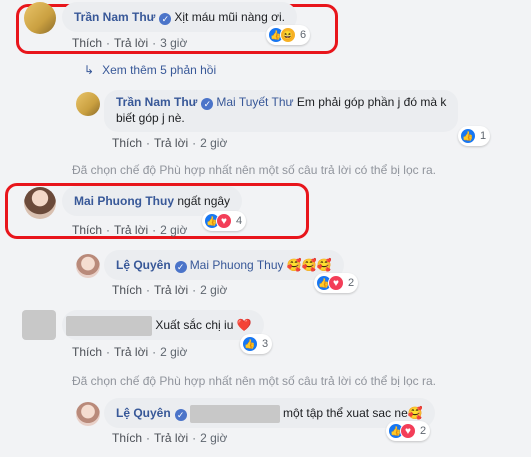 The image size is (531, 457). I want to click on comment-bubble: Trần Nam Thư ✓ Xịt máu mũi nàng ơi., so click(179, 17).